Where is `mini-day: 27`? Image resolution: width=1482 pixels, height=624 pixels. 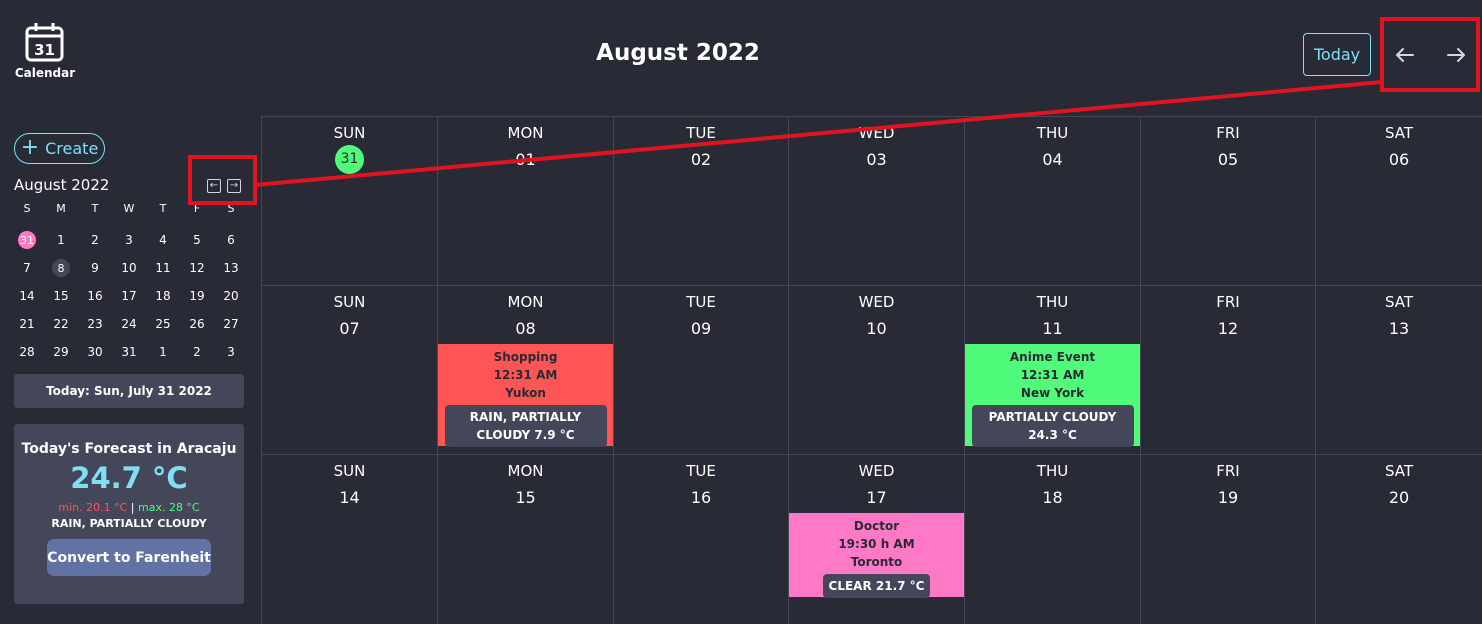 mini-day: 27 is located at coordinates (231, 324).